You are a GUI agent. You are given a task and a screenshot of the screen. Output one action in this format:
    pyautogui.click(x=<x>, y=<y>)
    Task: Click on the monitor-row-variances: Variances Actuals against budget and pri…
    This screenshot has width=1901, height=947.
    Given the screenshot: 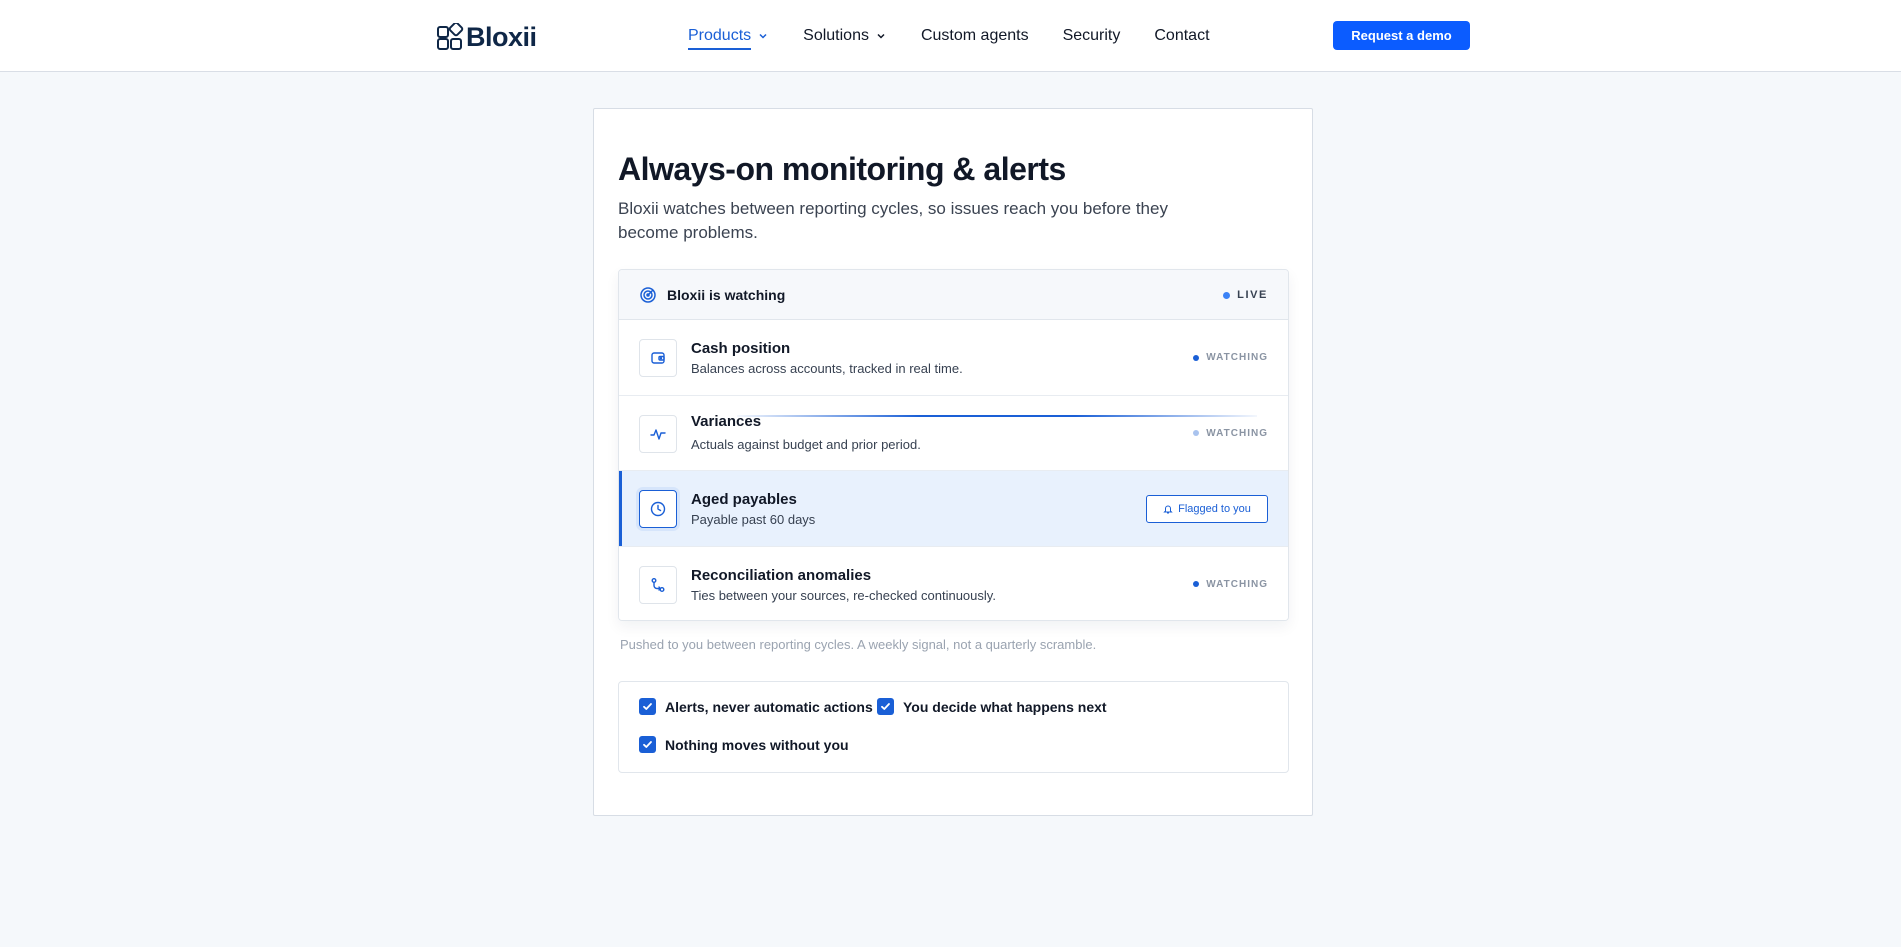 What is the action you would take?
    pyautogui.click(x=953, y=433)
    